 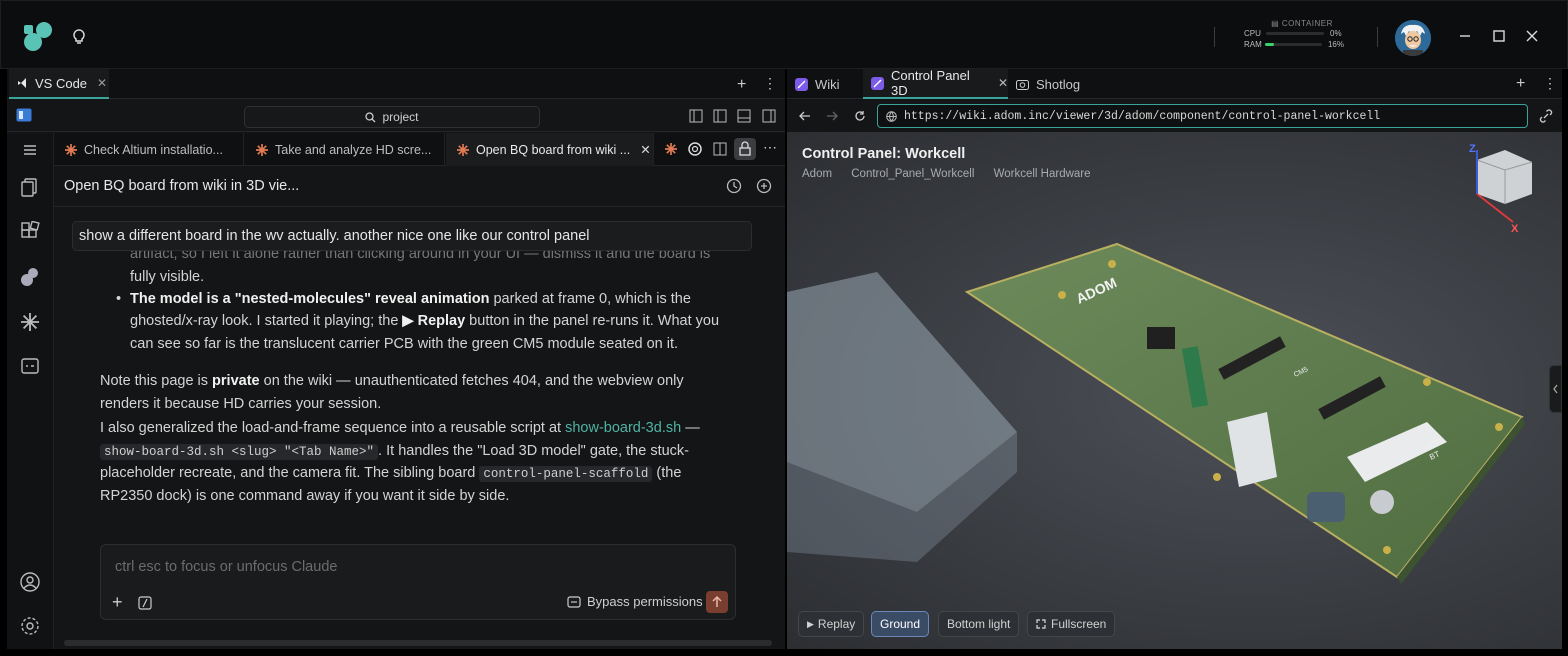 I want to click on side-panel-handle, so click(x=1555, y=389).